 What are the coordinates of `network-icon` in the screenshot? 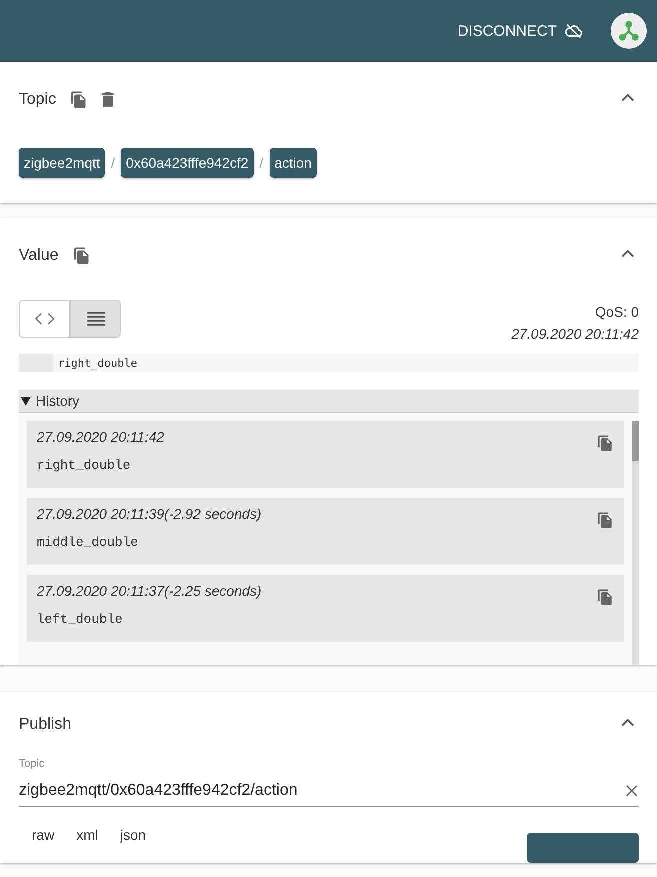 It's located at (629, 31).